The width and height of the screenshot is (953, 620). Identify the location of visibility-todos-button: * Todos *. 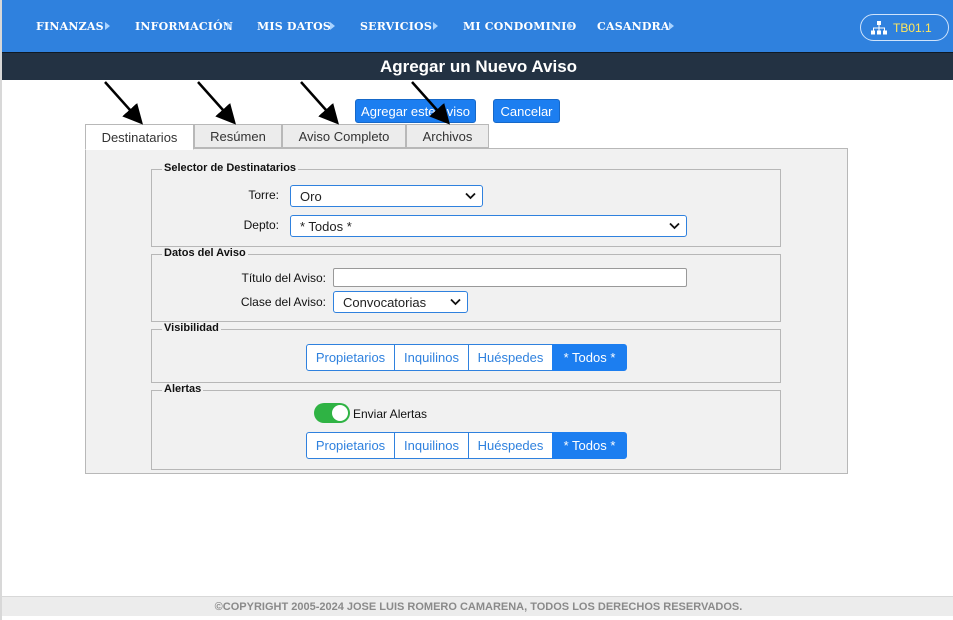
(589, 357).